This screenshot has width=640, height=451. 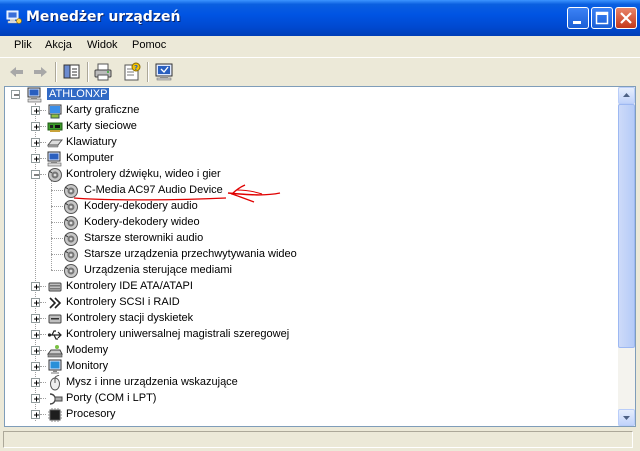 I want to click on vertical-scrollbar, so click(x=626, y=256).